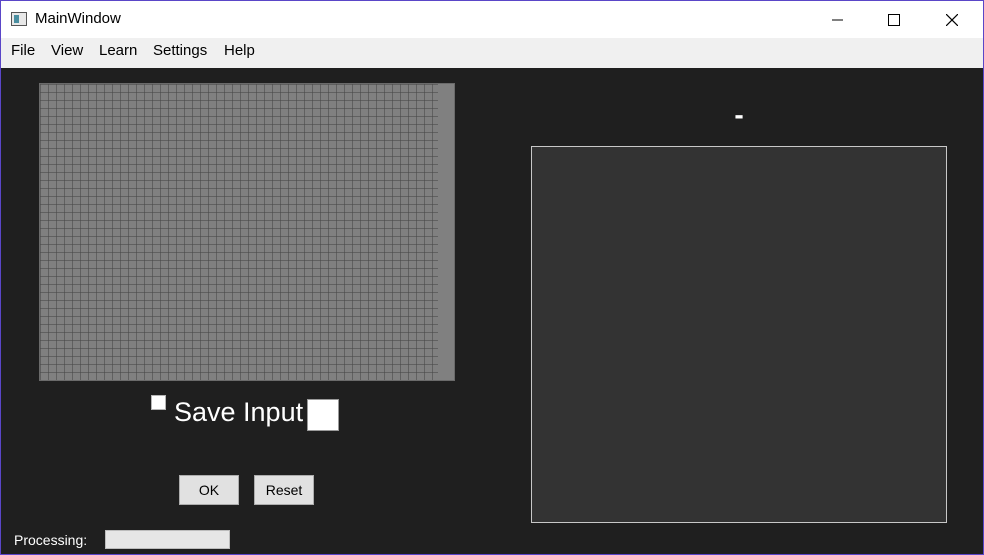 The image size is (984, 555). I want to click on app-icon, so click(19, 19).